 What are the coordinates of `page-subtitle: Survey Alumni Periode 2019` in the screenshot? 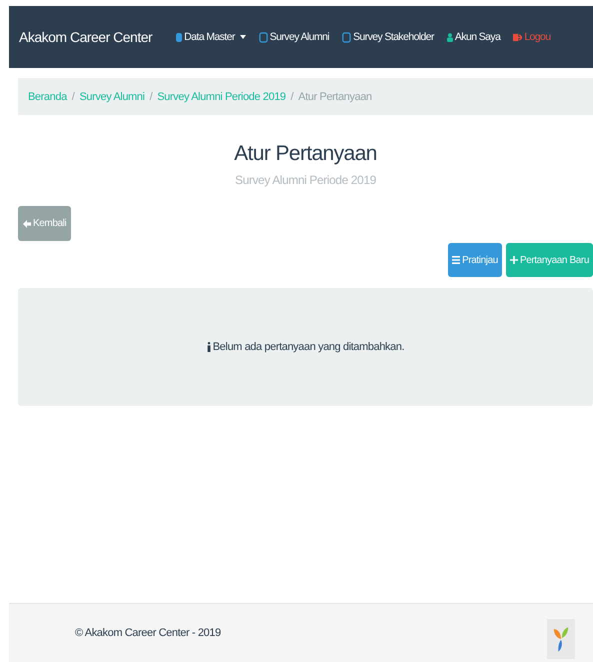 It's located at (306, 180).